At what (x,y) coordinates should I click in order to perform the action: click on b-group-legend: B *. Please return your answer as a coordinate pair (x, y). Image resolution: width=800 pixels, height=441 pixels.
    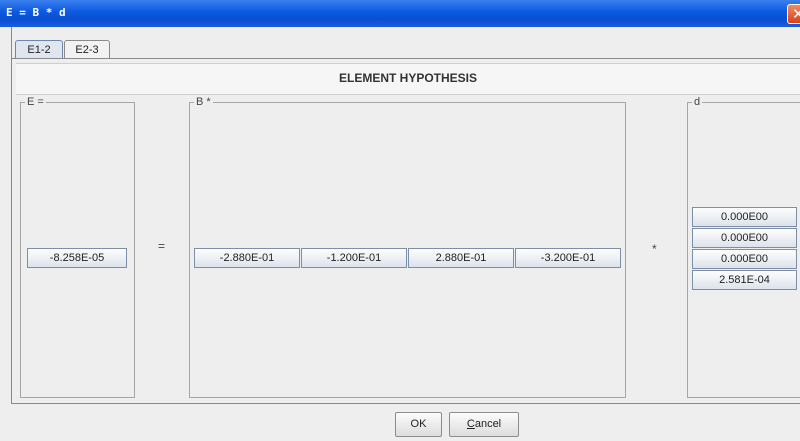
    Looking at the image, I should click on (203, 102).